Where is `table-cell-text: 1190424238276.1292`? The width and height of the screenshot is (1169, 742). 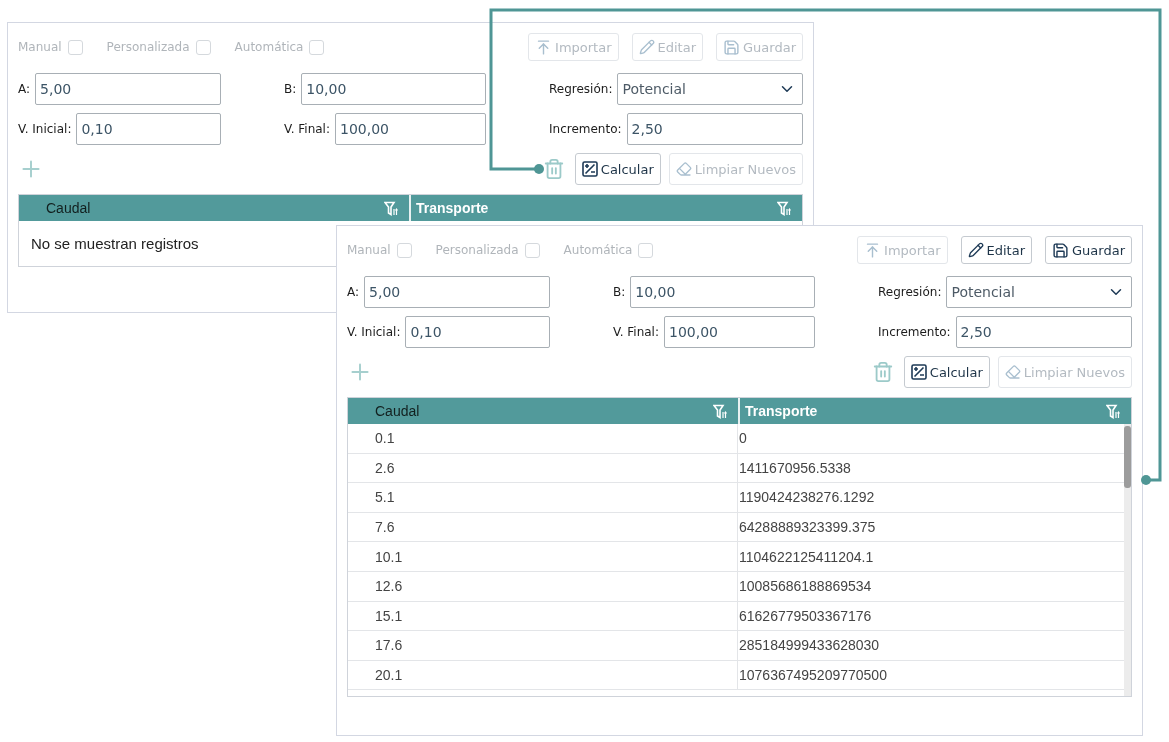
table-cell-text: 1190424238276.1292 is located at coordinates (807, 498).